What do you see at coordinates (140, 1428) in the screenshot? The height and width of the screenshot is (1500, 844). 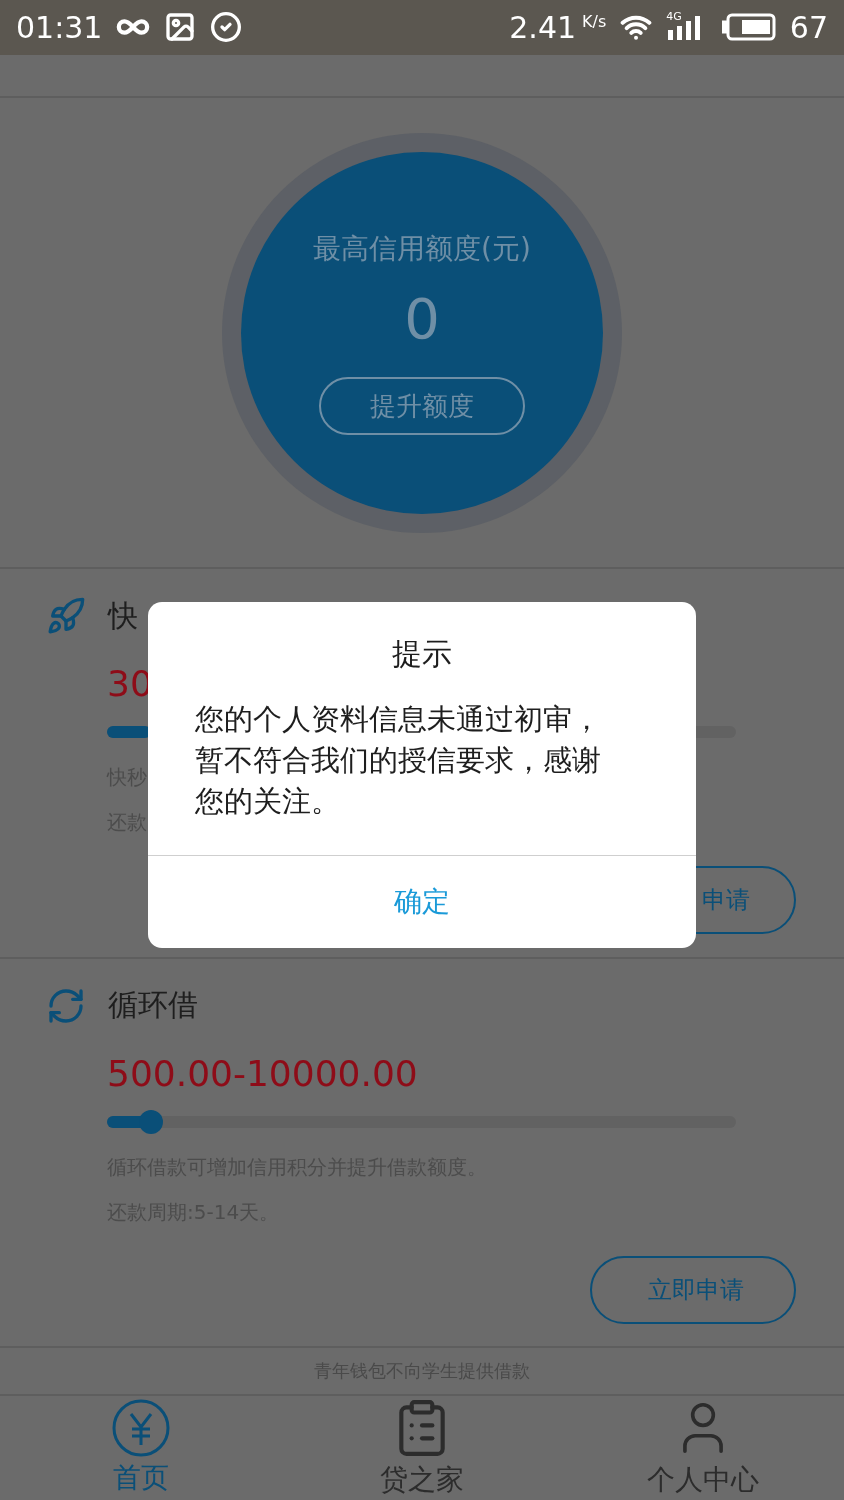 I see `yen-coin-icon` at bounding box center [140, 1428].